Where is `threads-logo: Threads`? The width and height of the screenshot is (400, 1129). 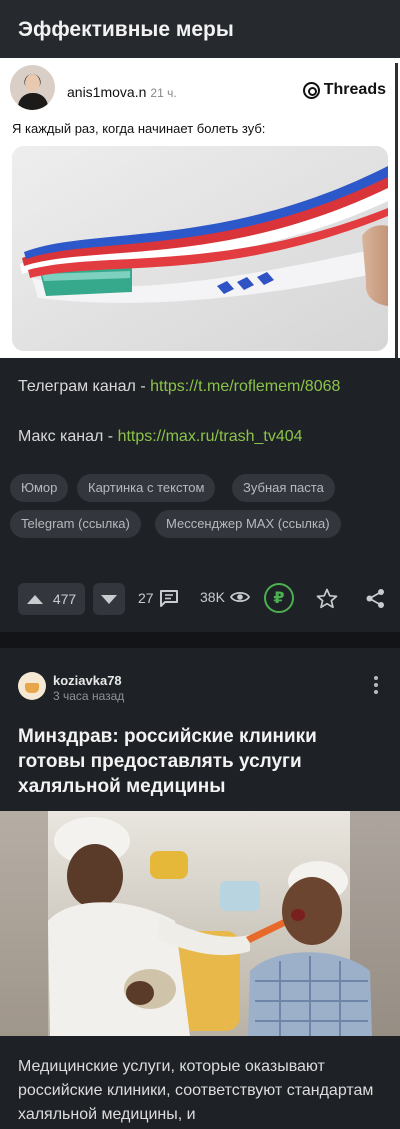 threads-logo: Threads is located at coordinates (344, 90).